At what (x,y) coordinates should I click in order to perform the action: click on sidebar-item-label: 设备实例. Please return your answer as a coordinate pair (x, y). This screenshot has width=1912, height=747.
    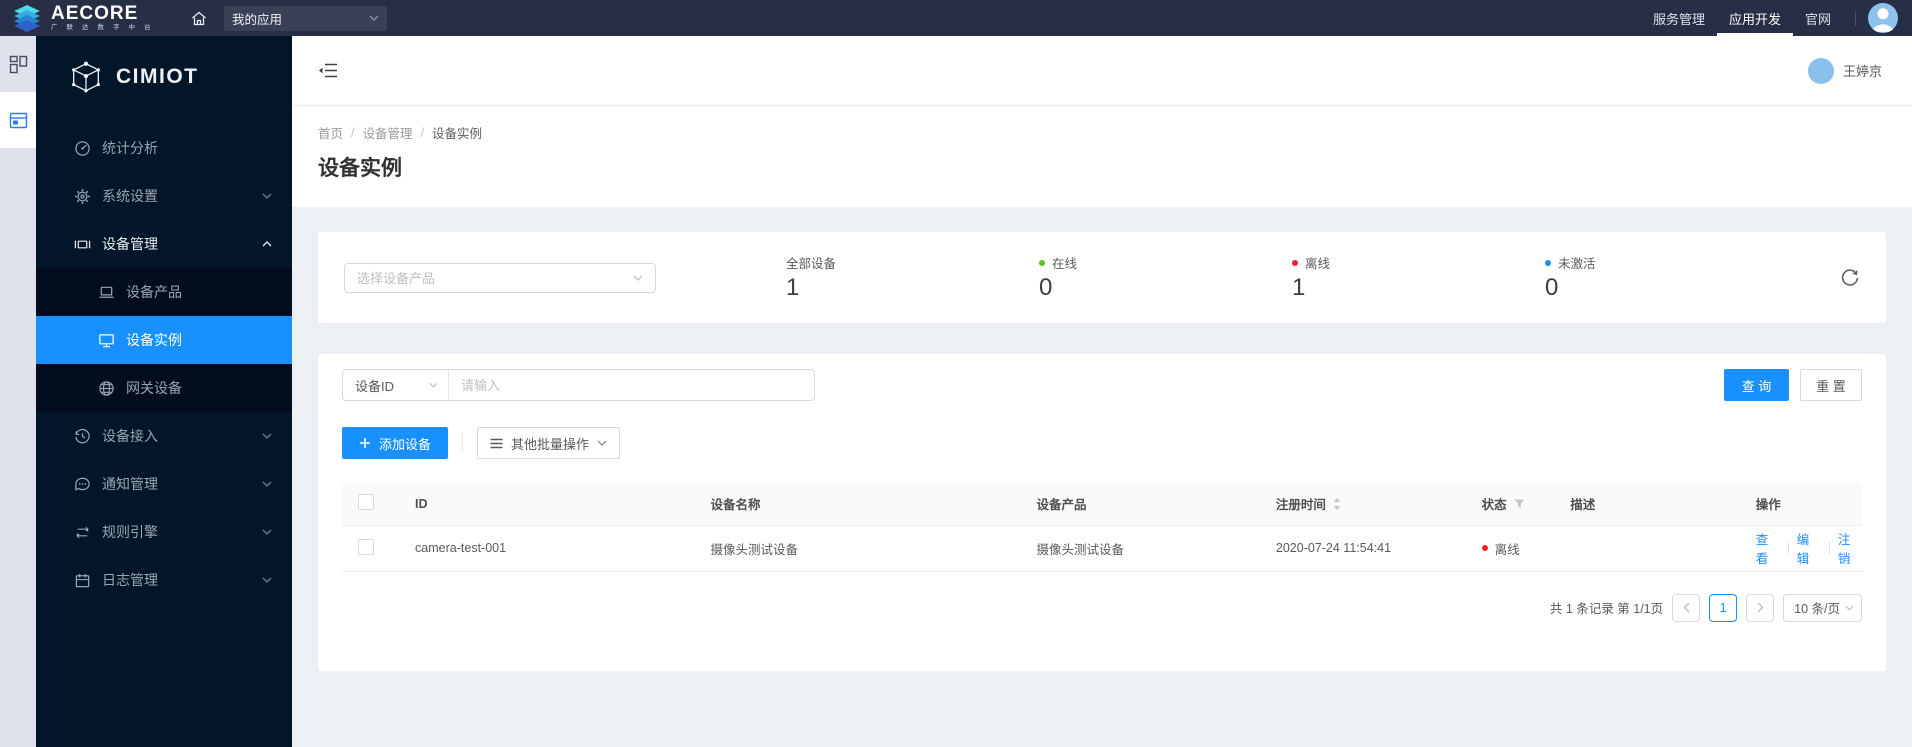
    Looking at the image, I should click on (154, 340).